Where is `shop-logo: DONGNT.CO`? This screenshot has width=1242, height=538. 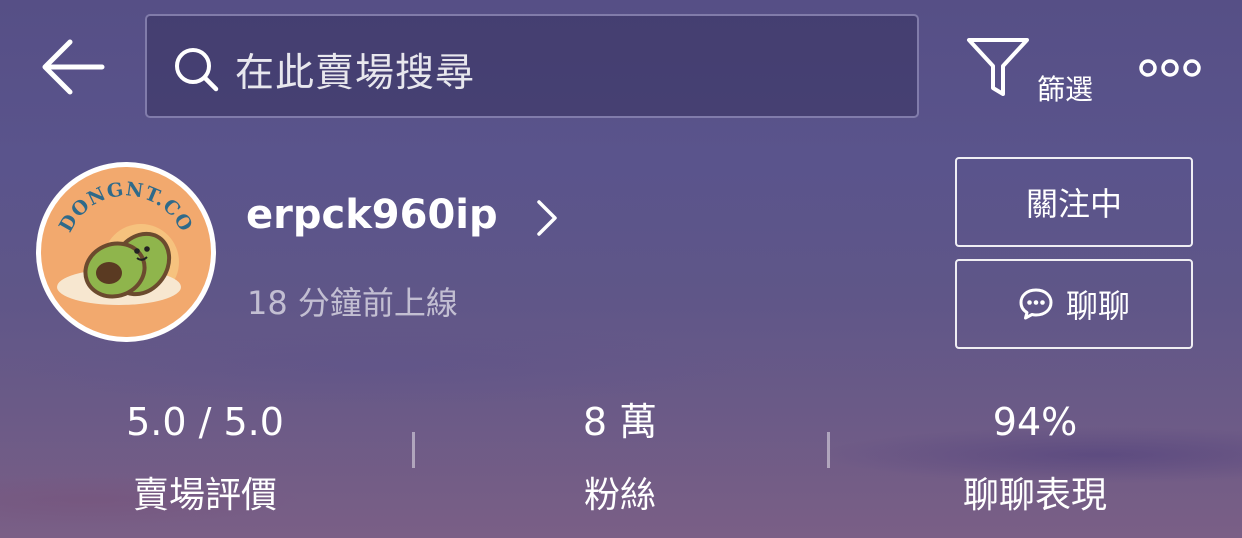
shop-logo: DONGNT.CO is located at coordinates (126, 252).